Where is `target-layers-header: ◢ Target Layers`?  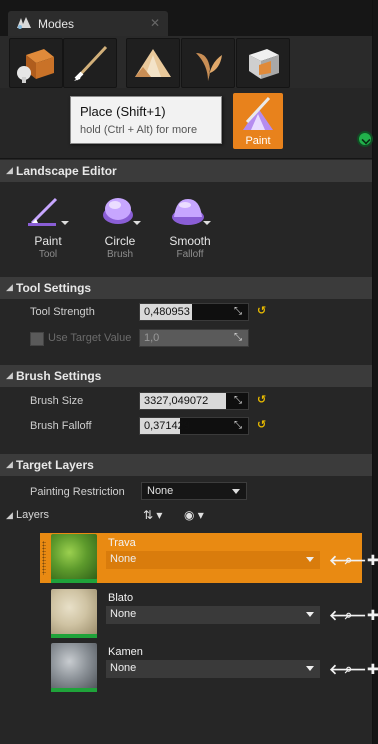
target-layers-header: ◢ Target Layers is located at coordinates (186, 465).